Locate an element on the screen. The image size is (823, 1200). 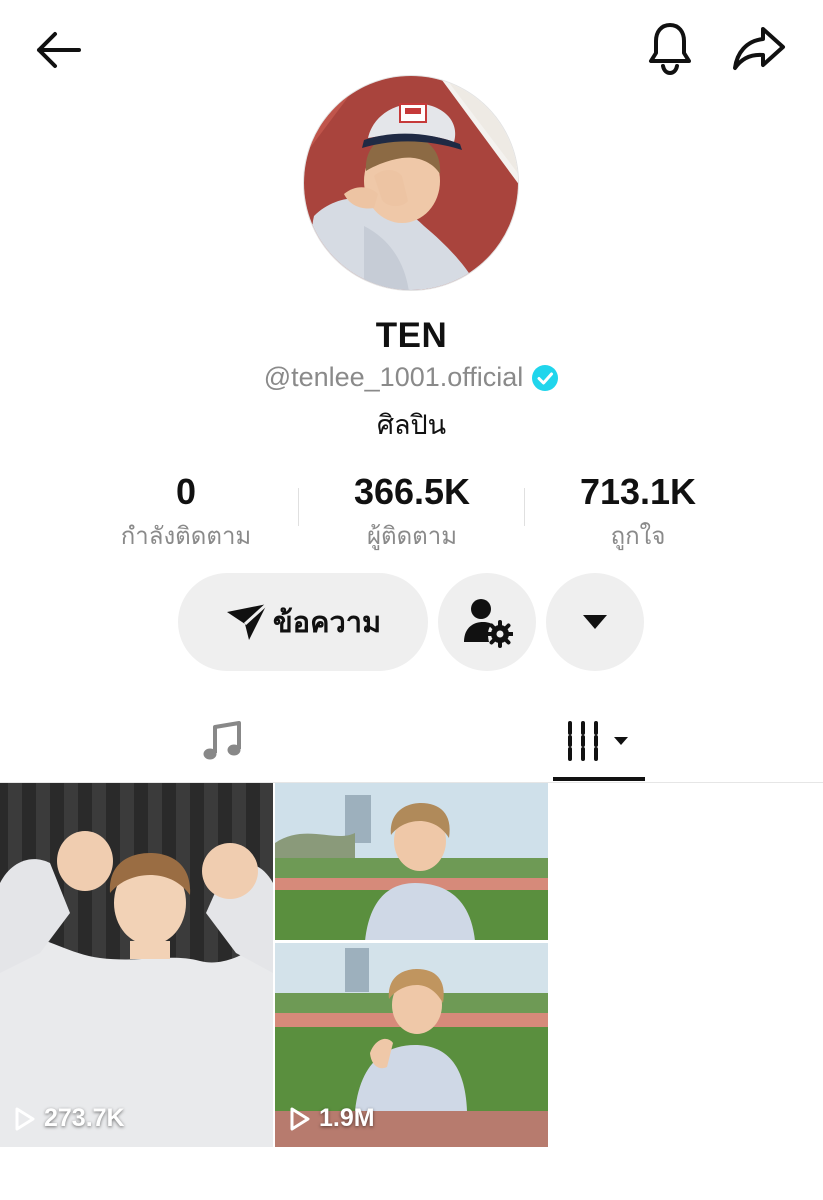
tab-music is located at coordinates (222, 741).